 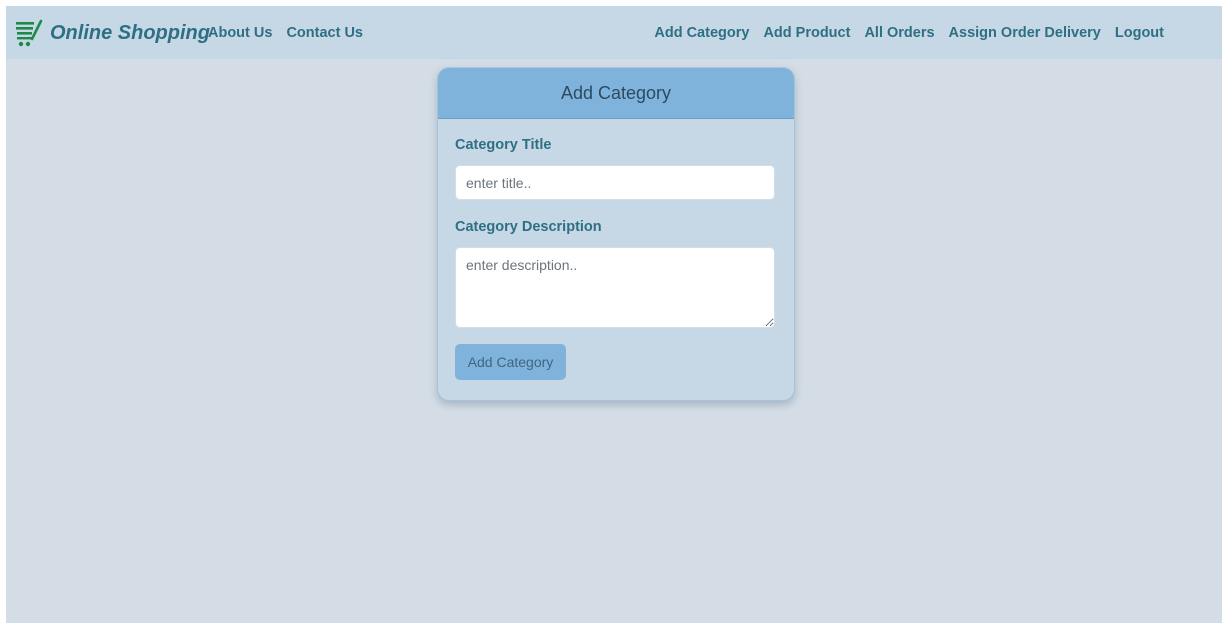 I want to click on nav-add-category: Add Category, so click(x=701, y=33).